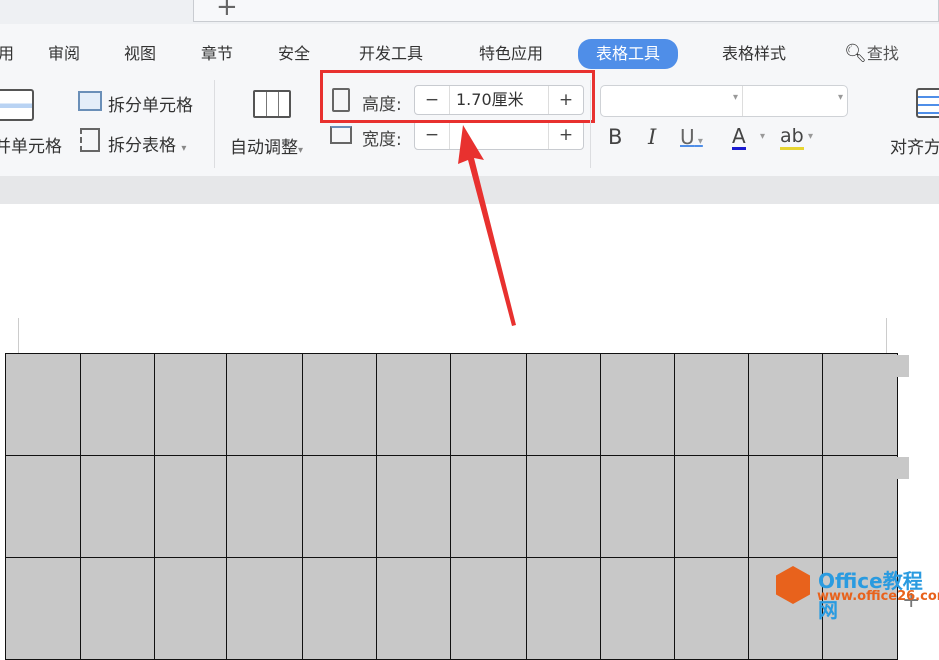  Describe the element at coordinates (64, 54) in the screenshot. I see `tab-review: 审阅` at that location.